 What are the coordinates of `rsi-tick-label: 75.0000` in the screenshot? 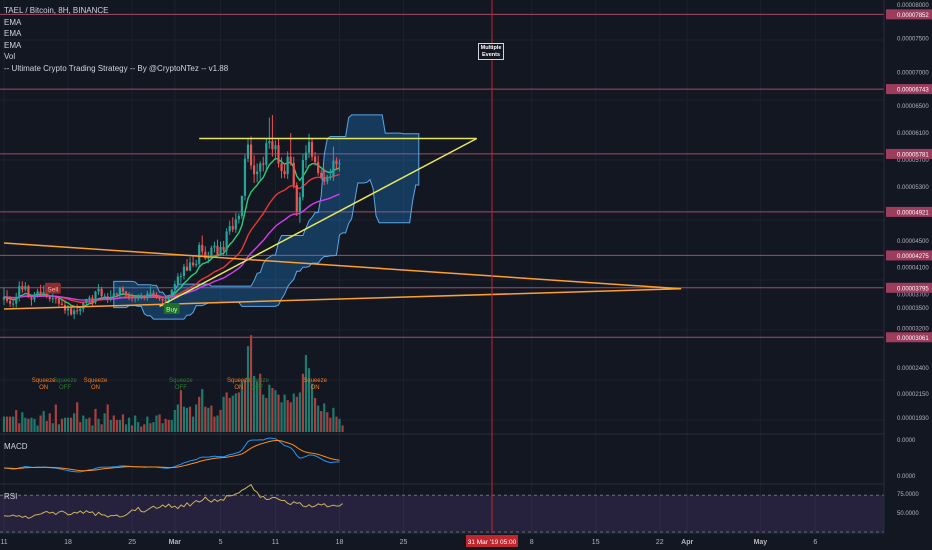 It's located at (908, 495).